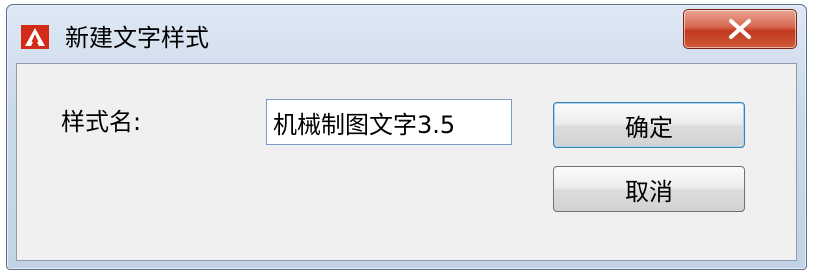 Image resolution: width=813 pixels, height=274 pixels. I want to click on style-name-input, so click(389, 122).